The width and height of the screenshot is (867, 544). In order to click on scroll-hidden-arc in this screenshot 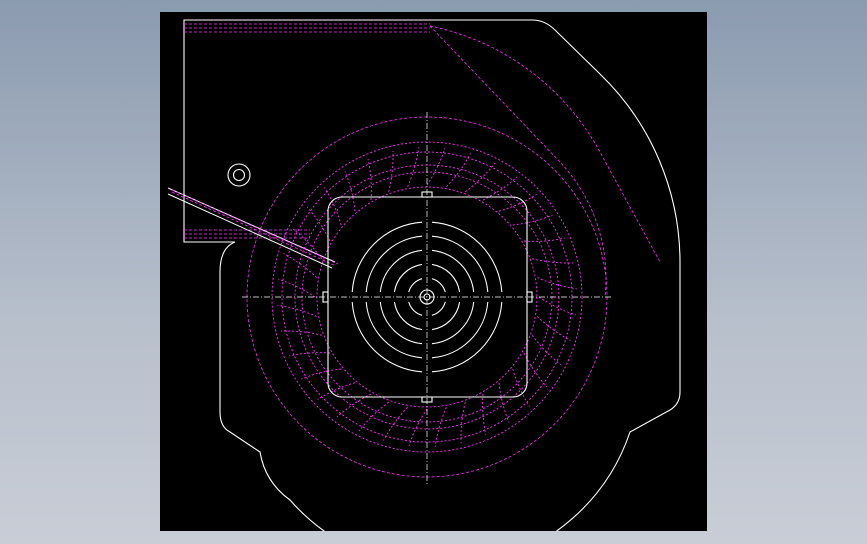, I will do `click(545, 144)`.